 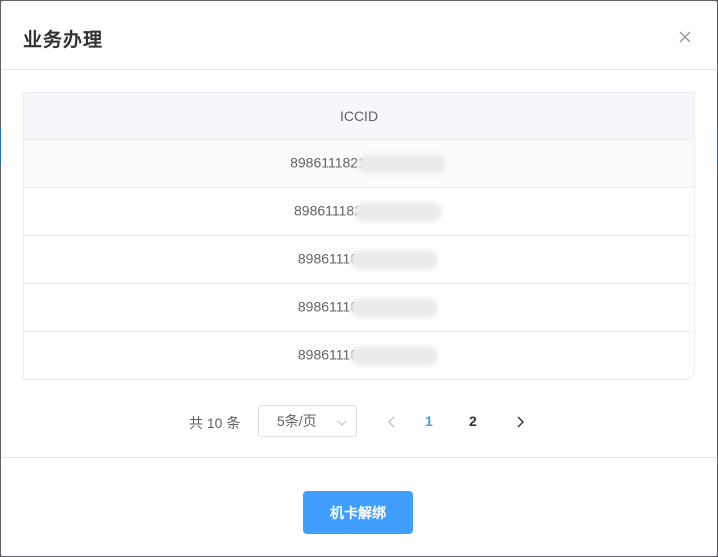 I want to click on dialog-header: 业务办理, so click(x=359, y=35).